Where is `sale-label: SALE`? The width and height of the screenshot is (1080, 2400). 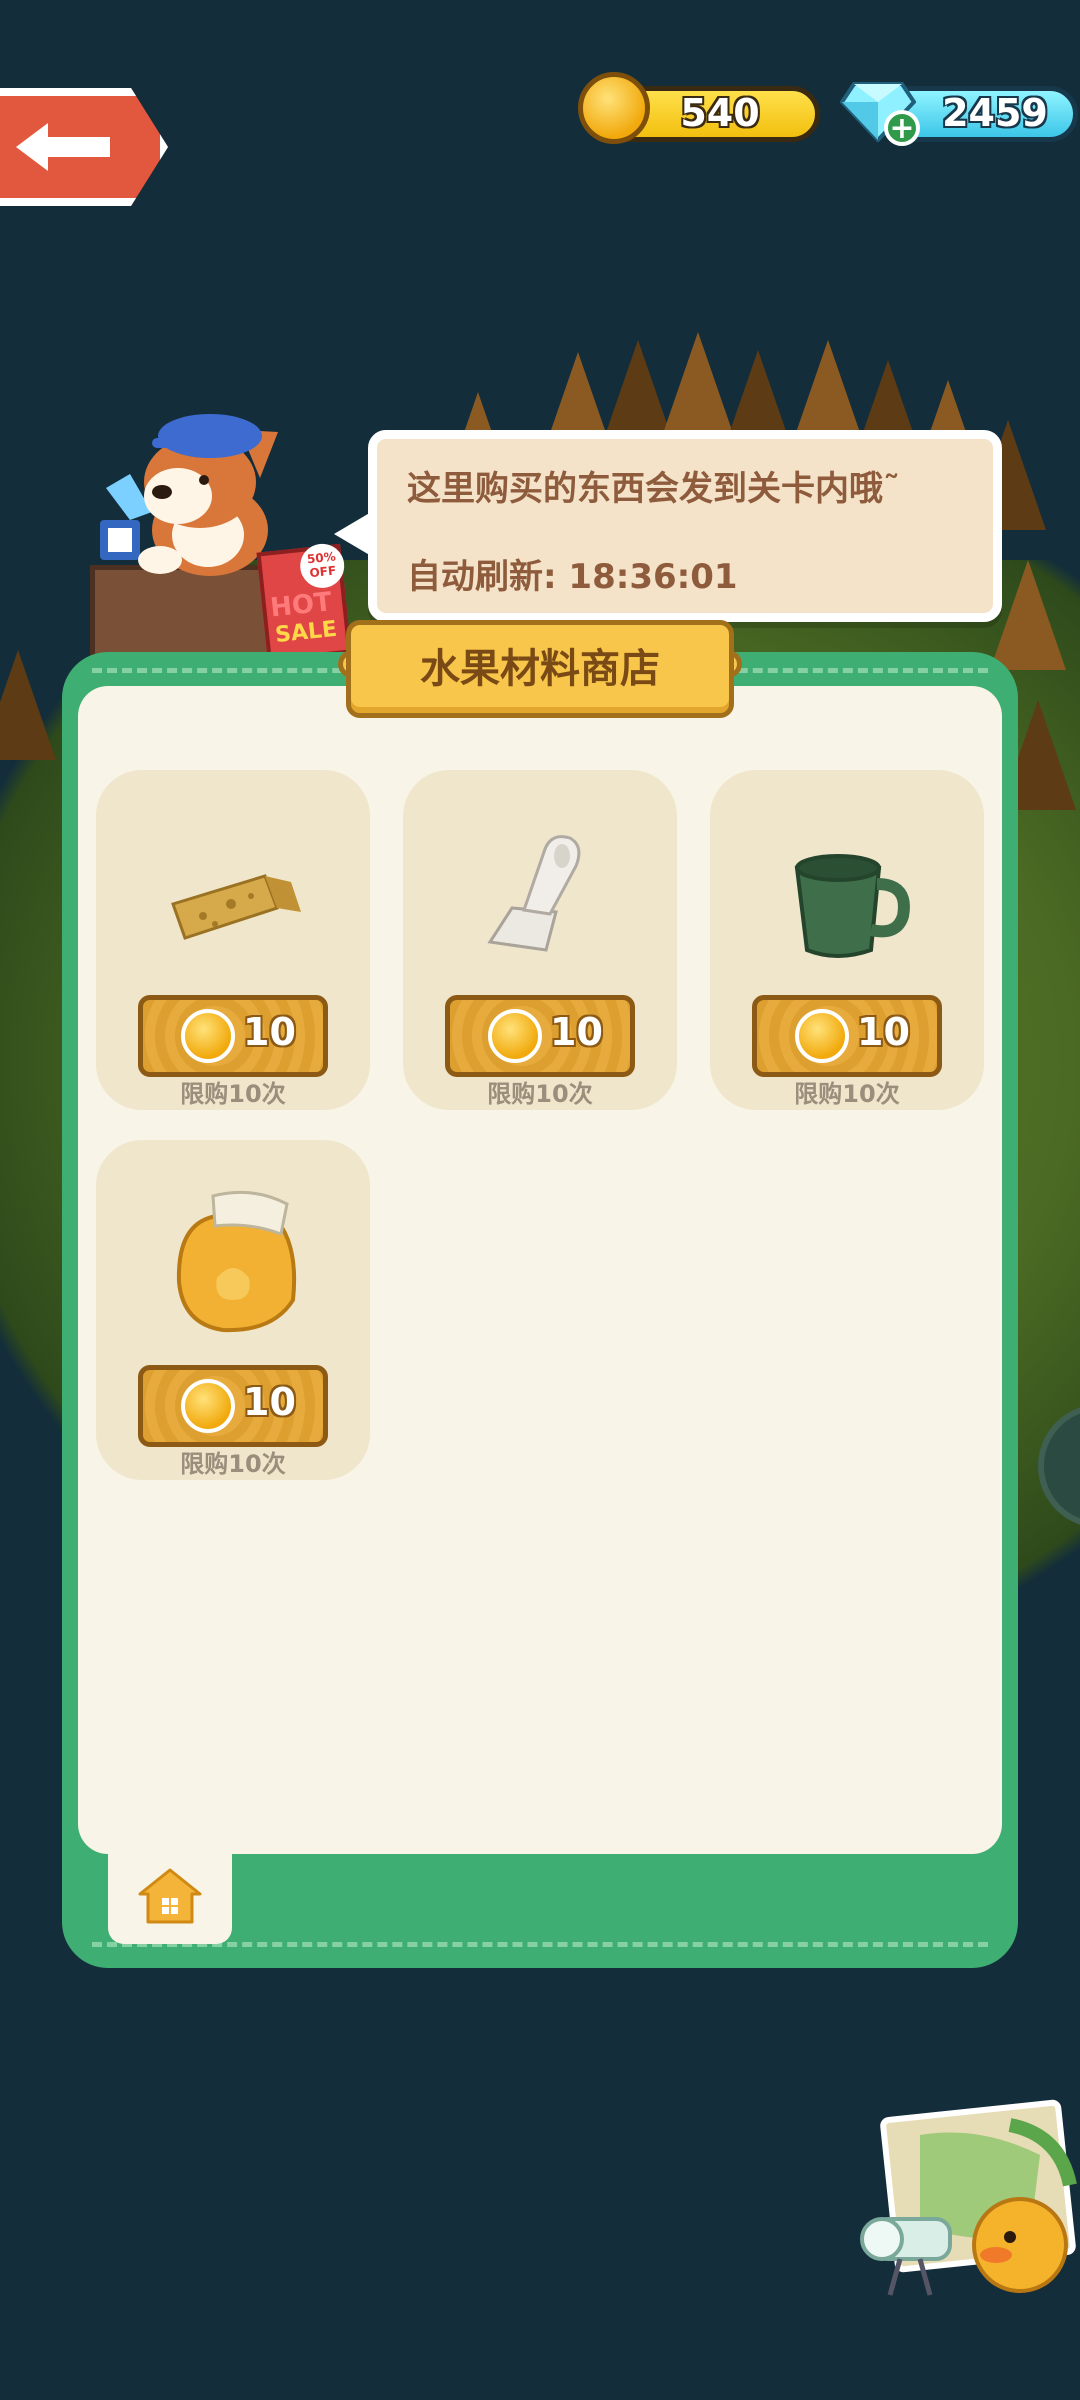
sale-label: SALE is located at coordinates (306, 632).